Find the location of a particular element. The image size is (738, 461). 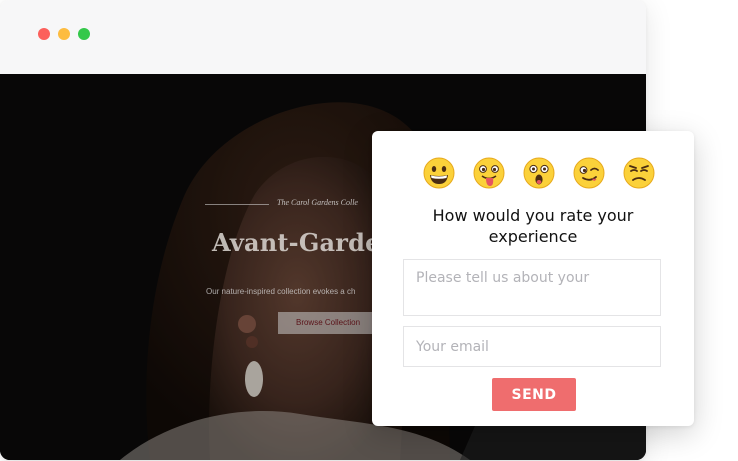

close-window-icon is located at coordinates (44, 34).